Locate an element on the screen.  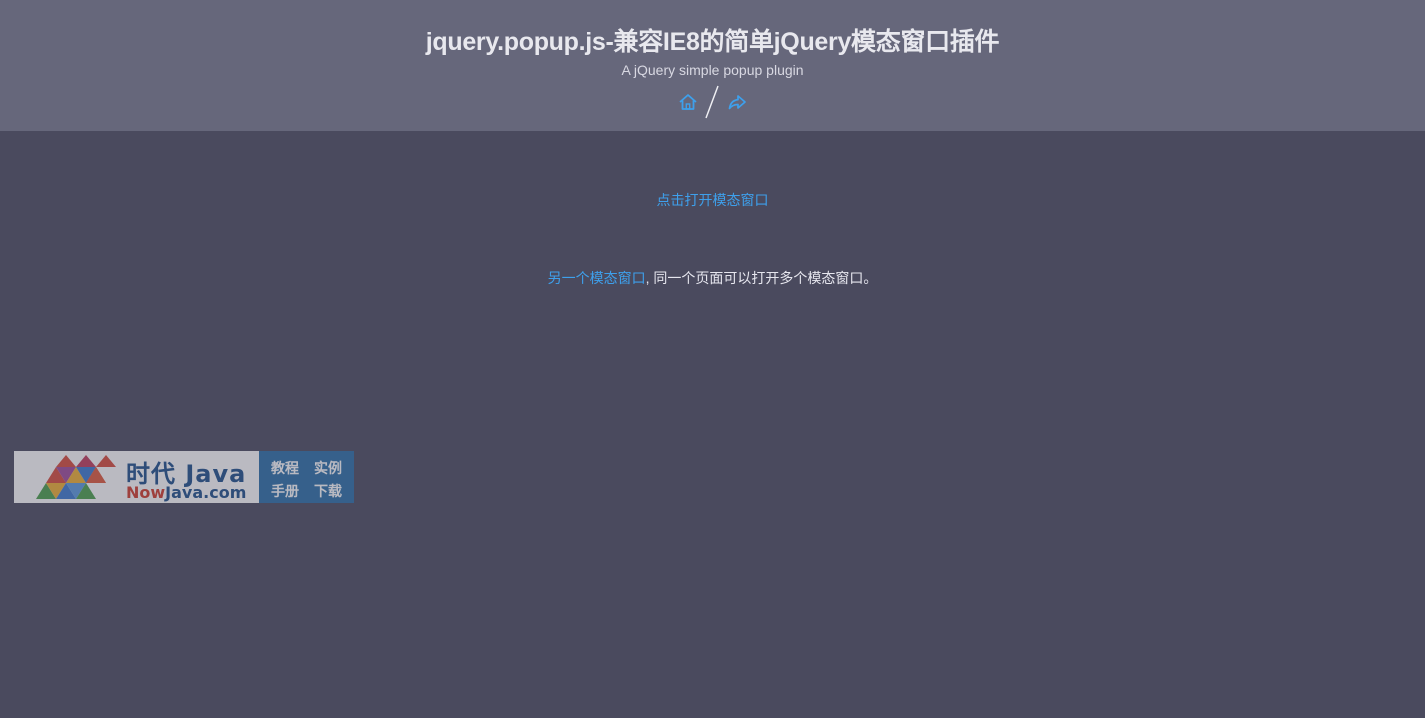
watermark-logo: 时代 Java NowJava.com 教程 实例 手册 下载 is located at coordinates (184, 477).